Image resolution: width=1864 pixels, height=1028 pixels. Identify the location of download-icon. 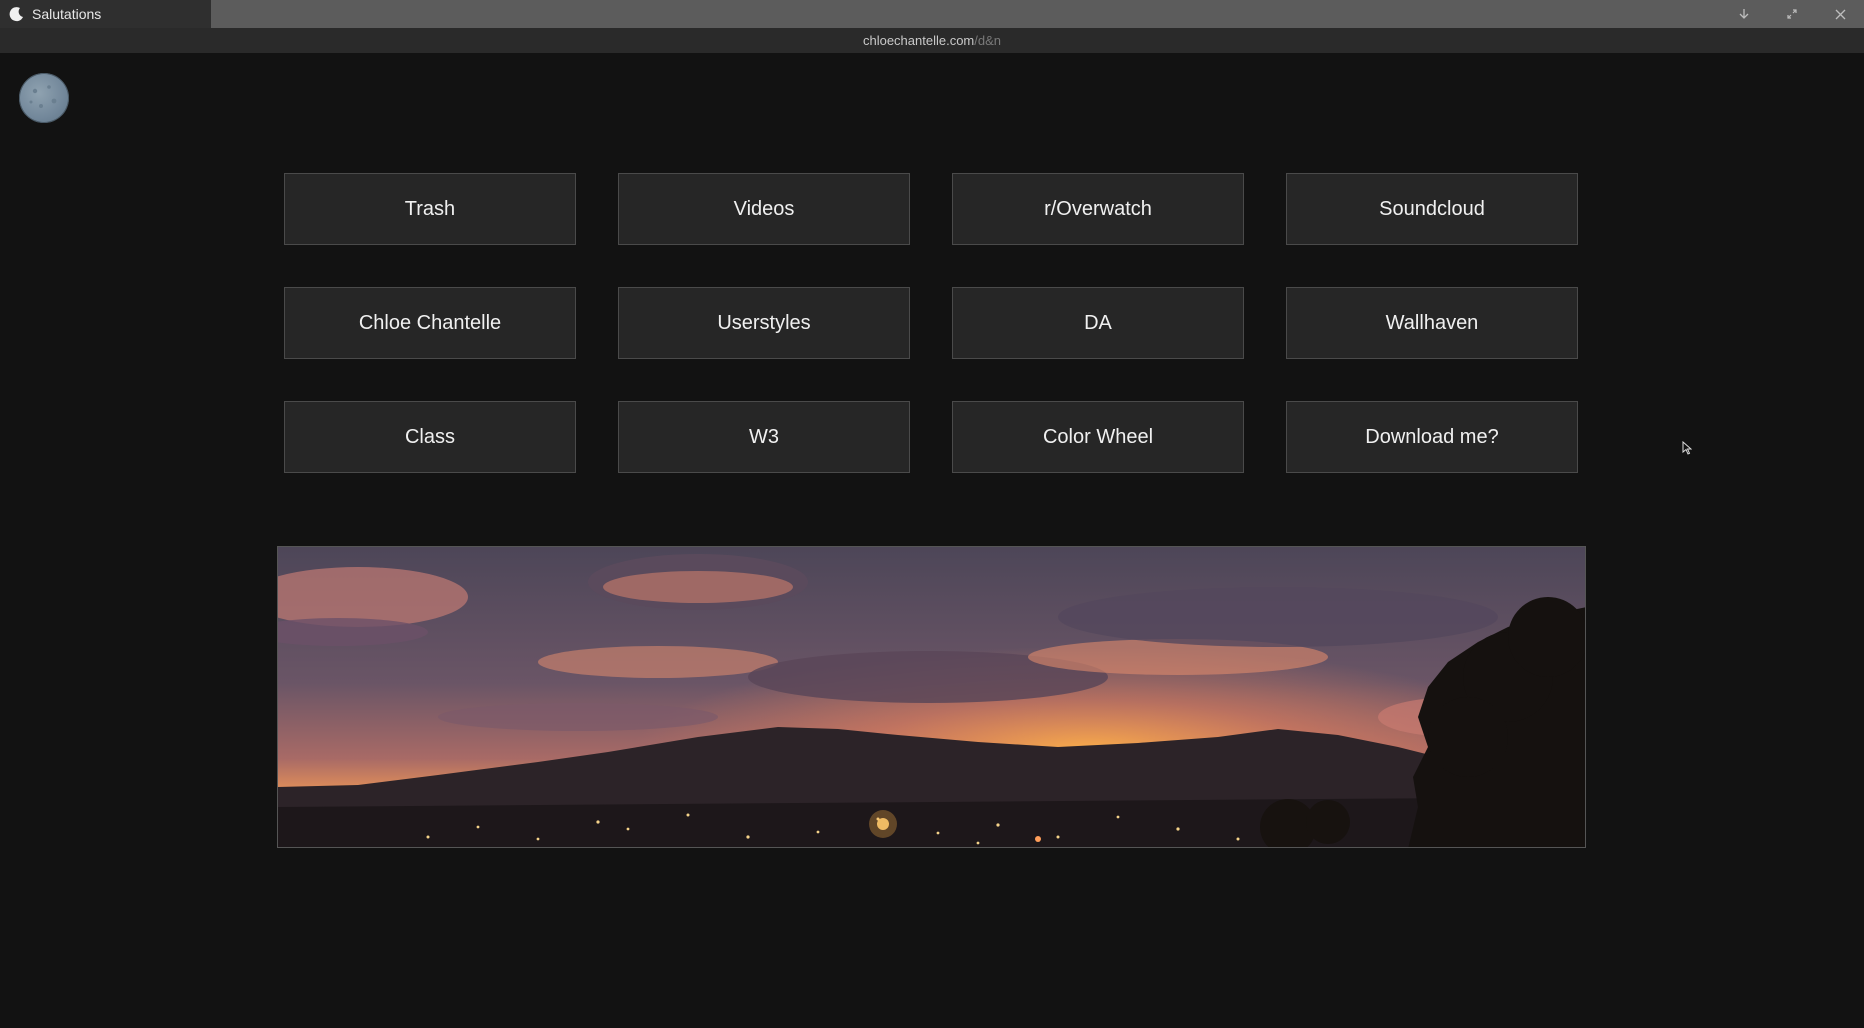
(1744, 14).